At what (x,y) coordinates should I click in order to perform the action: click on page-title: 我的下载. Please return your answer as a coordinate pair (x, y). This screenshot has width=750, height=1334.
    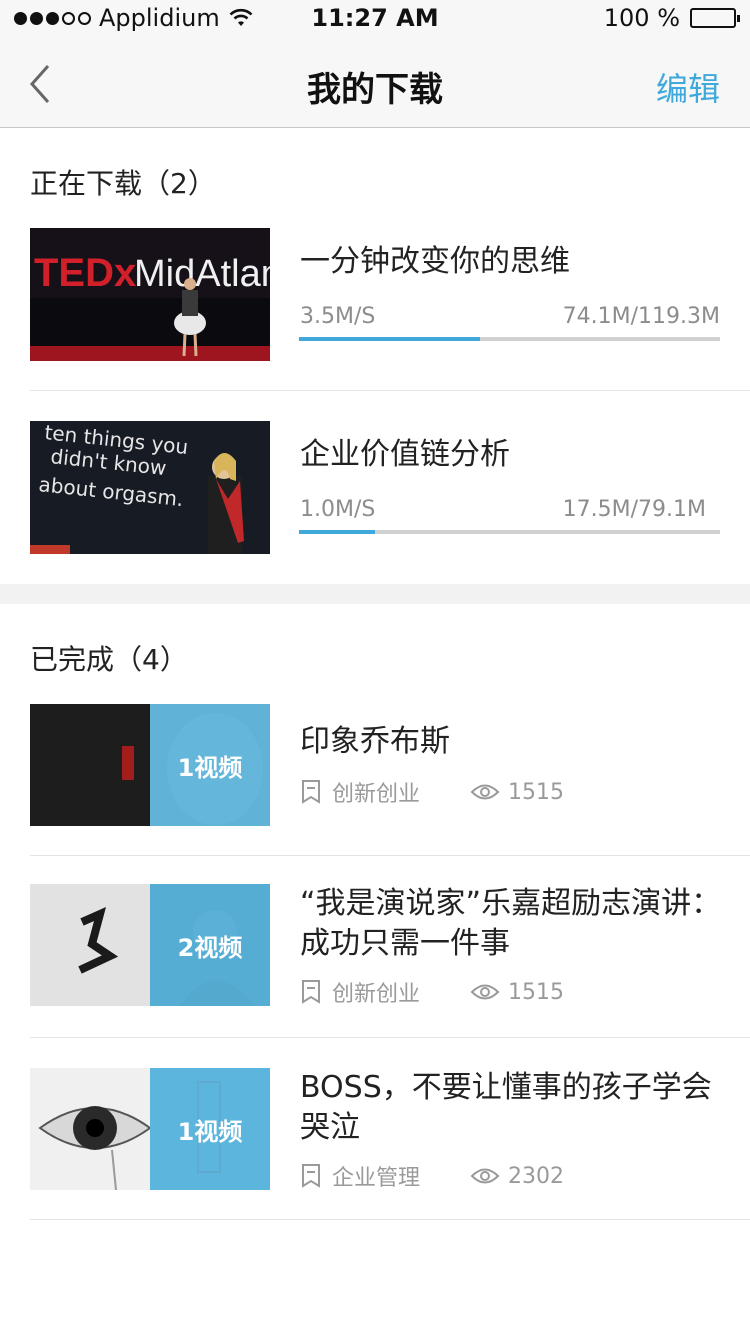
    Looking at the image, I should click on (375, 90).